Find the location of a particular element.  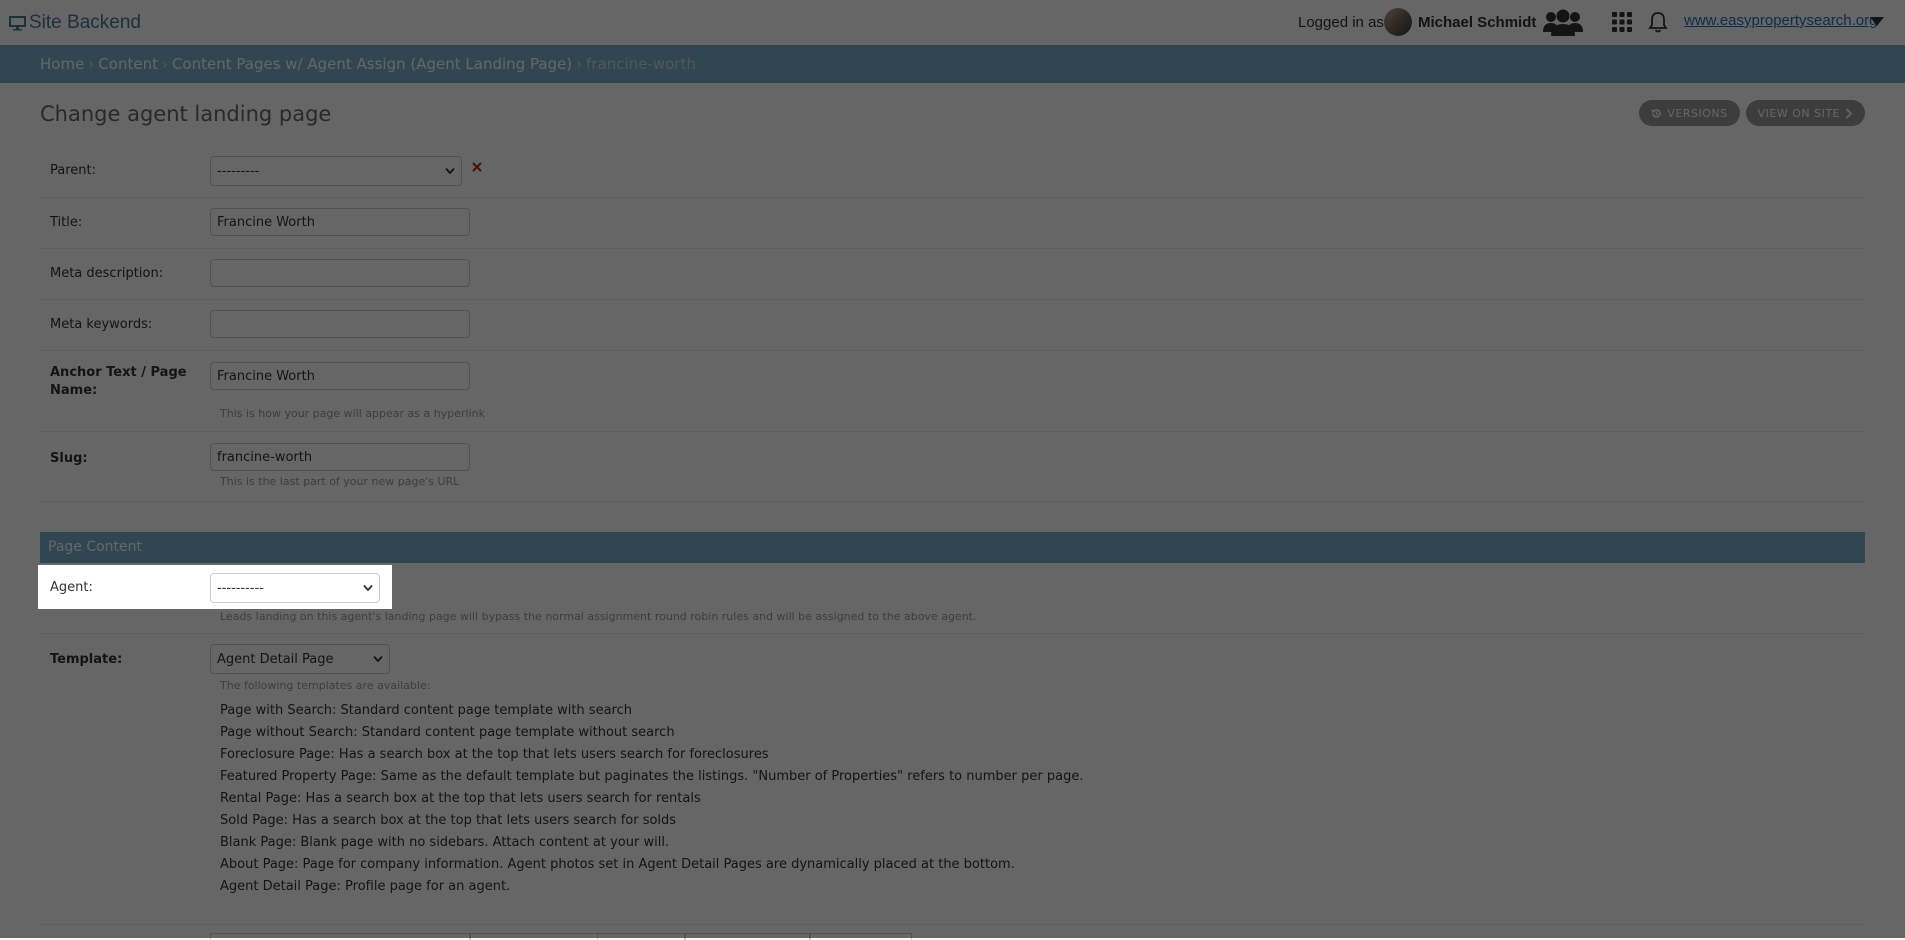

parent-label: Parent: is located at coordinates (73, 170).